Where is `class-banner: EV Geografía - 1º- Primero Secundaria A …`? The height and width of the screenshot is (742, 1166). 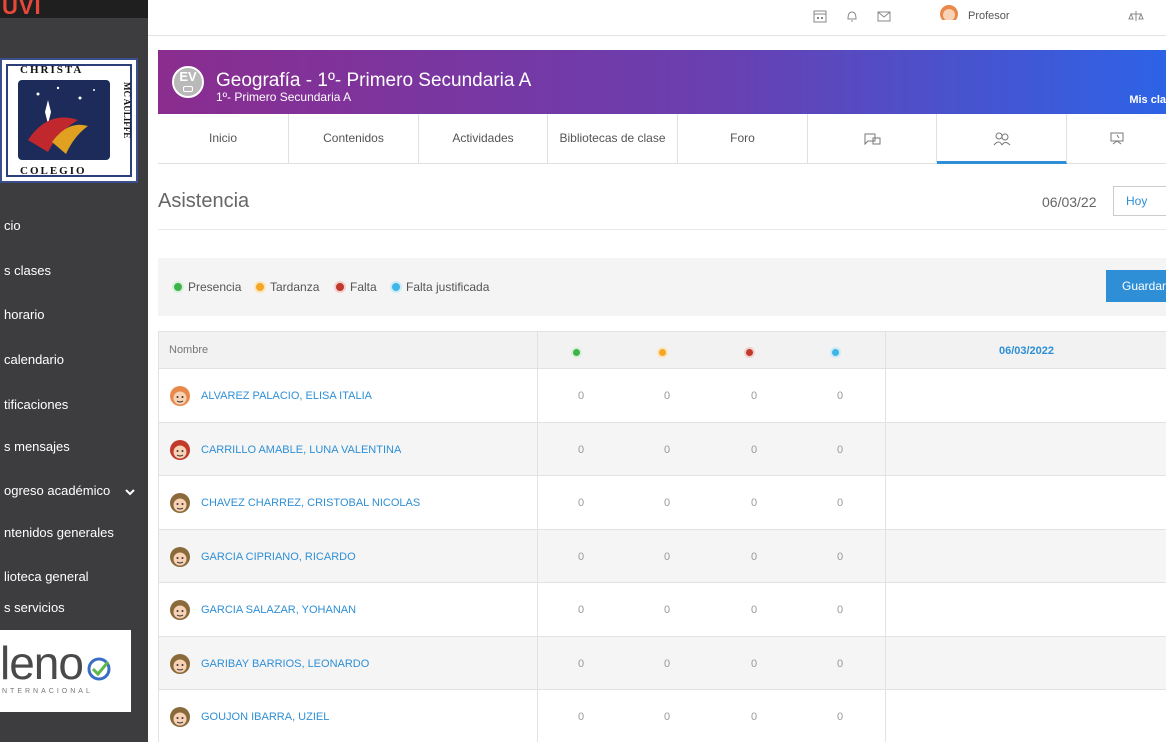
class-banner: EV Geografía - 1º- Primero Secundaria A … is located at coordinates (662, 82).